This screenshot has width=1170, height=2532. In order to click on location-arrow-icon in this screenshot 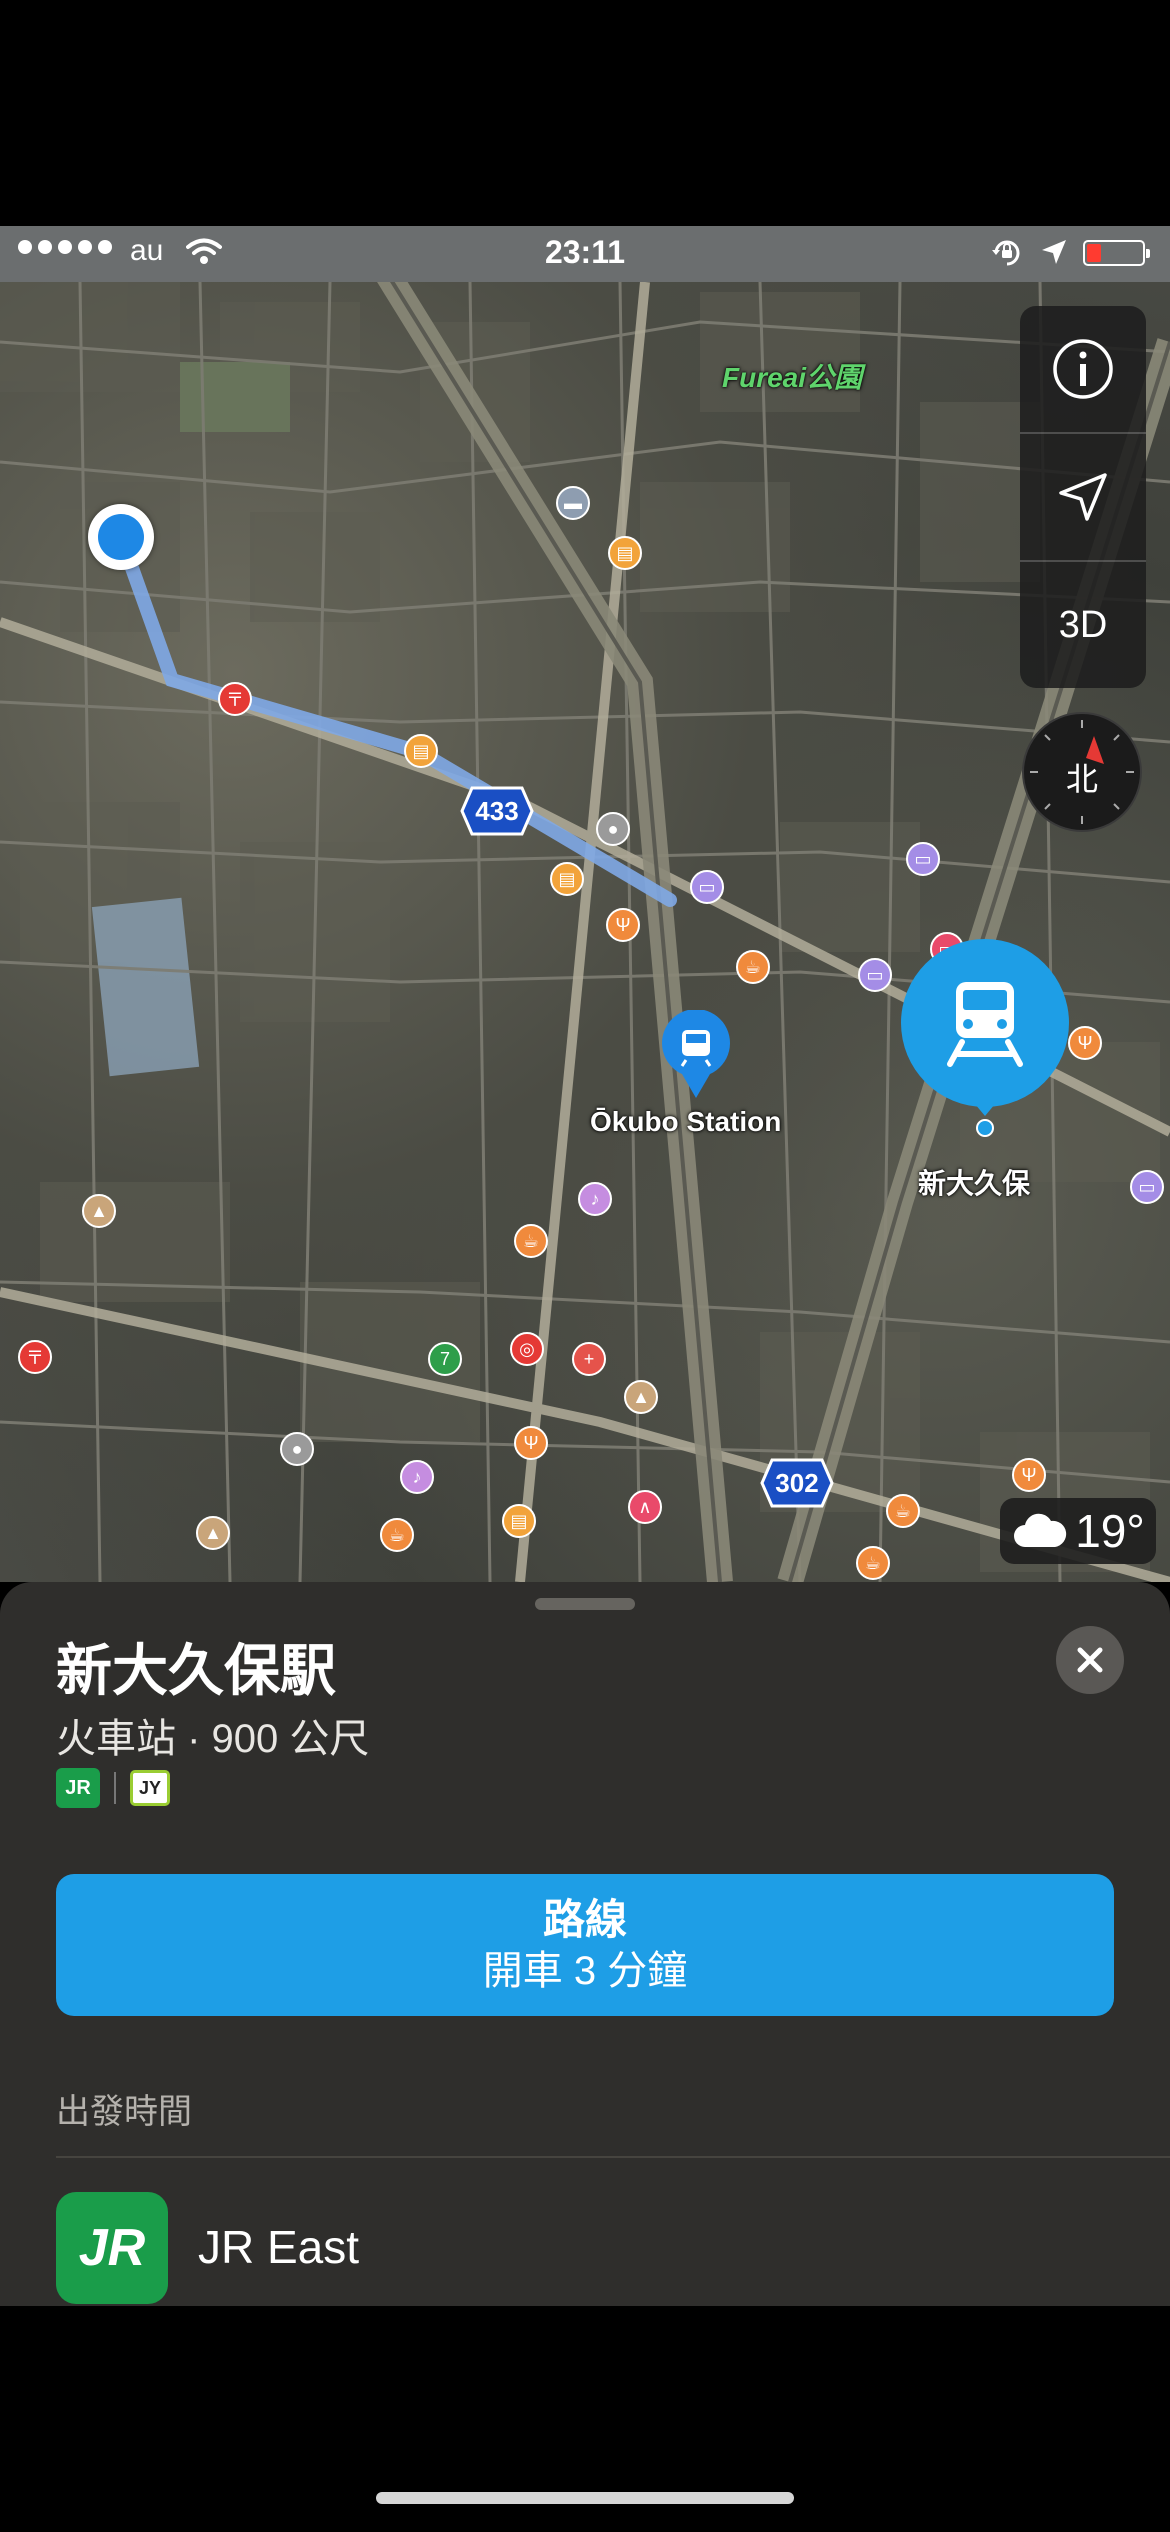, I will do `click(1083, 497)`.